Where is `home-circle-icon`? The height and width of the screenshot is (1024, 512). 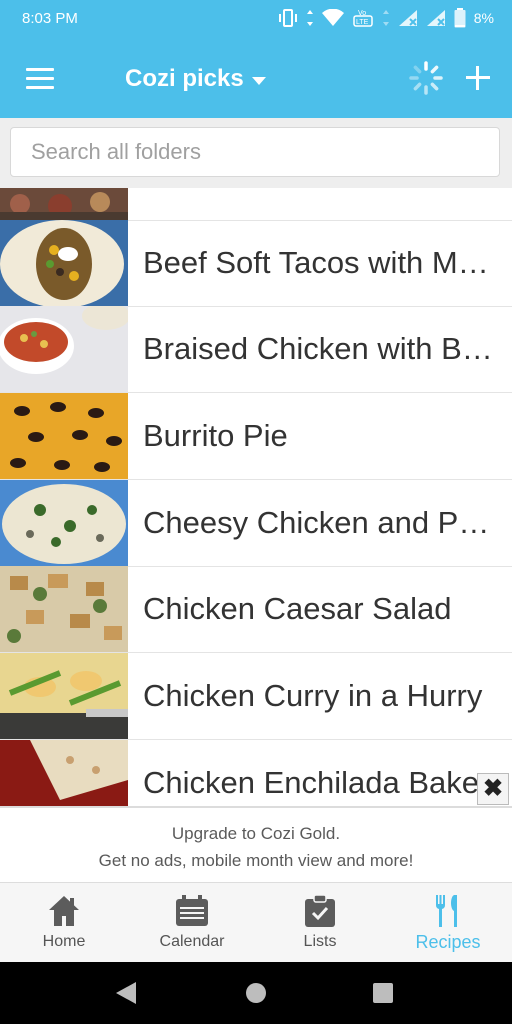
home-circle-icon is located at coordinates (256, 993).